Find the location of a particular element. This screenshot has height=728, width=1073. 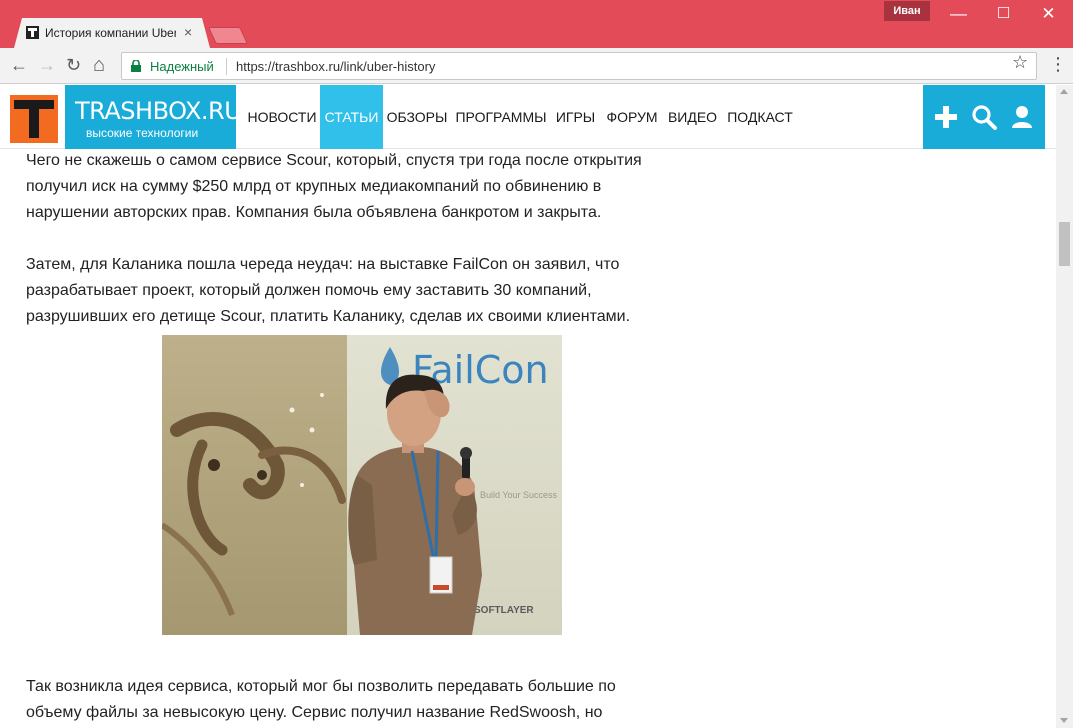

photo-tagline-text: Build Your Success is located at coordinates (519, 495).